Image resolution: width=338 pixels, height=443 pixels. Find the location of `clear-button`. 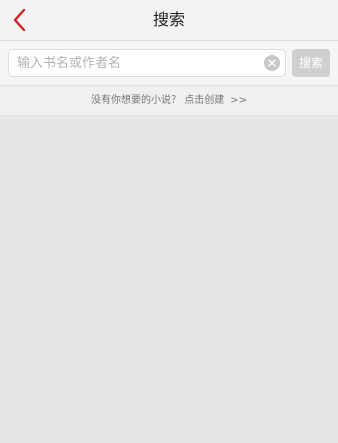

clear-button is located at coordinates (272, 63).